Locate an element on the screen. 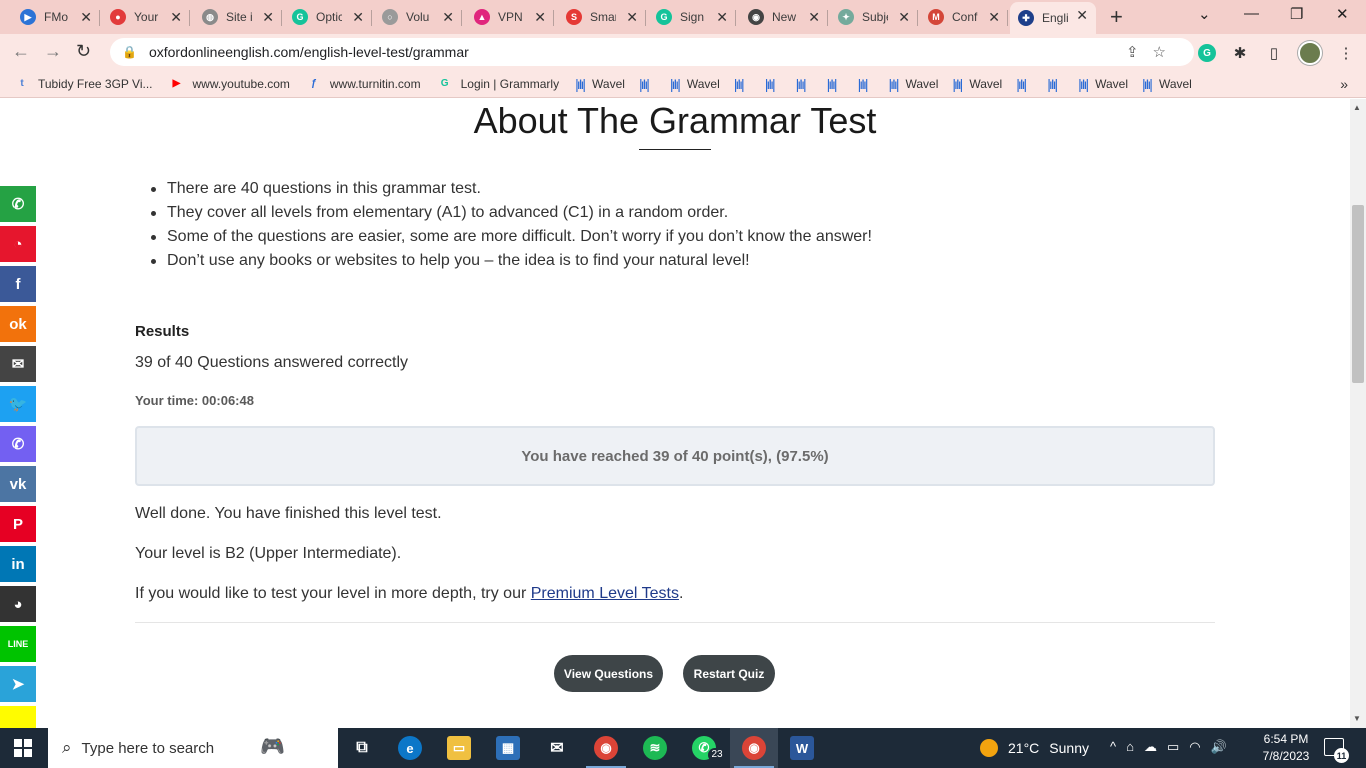  browser-tab: ✦ Subje ✕ is located at coordinates (874, 17).